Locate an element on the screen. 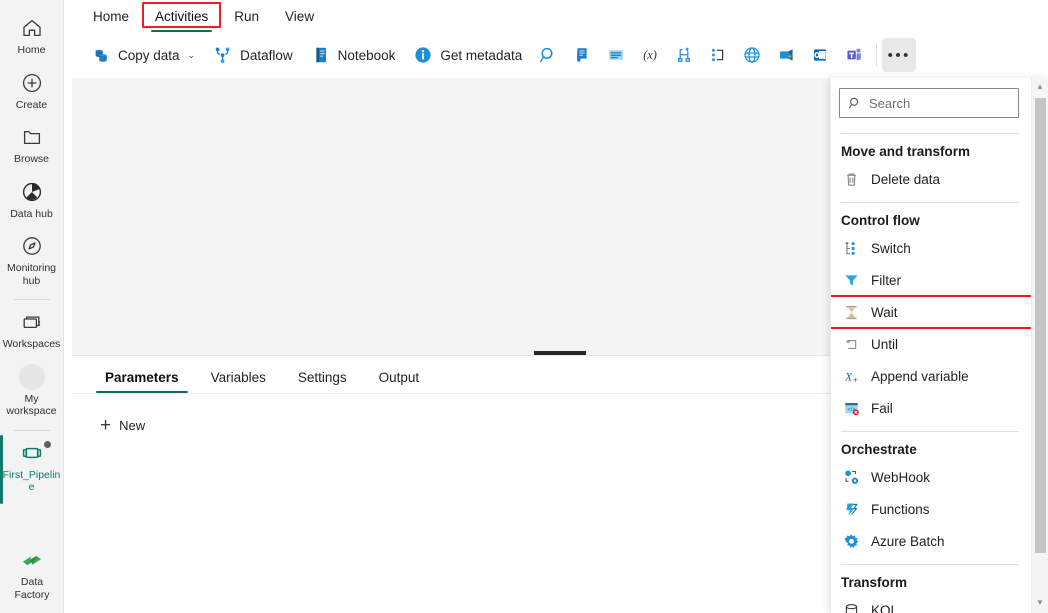  sidebar-item-my-workspace: My workspace is located at coordinates (32, 390).